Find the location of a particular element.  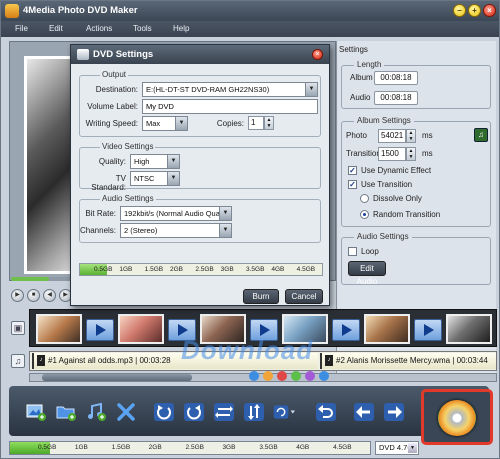

writing-speed-select: Max ▼ is located at coordinates (165, 123).